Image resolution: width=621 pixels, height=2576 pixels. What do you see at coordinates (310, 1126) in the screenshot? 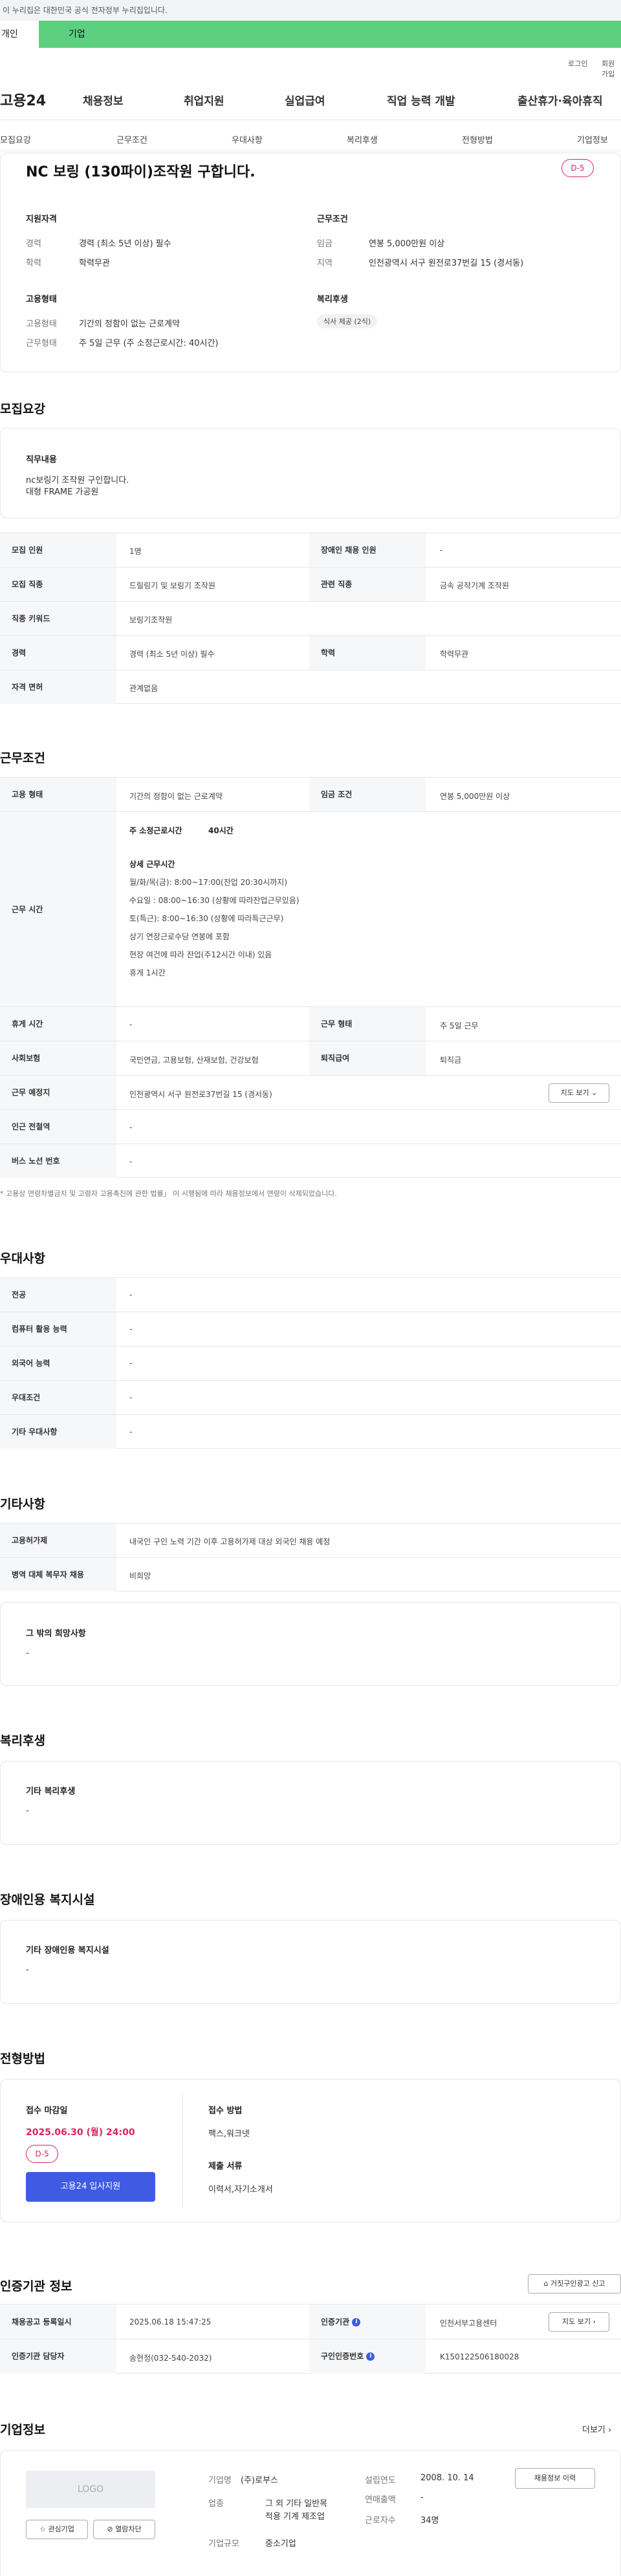
I see `table-row: 인근 전철역 -` at bounding box center [310, 1126].